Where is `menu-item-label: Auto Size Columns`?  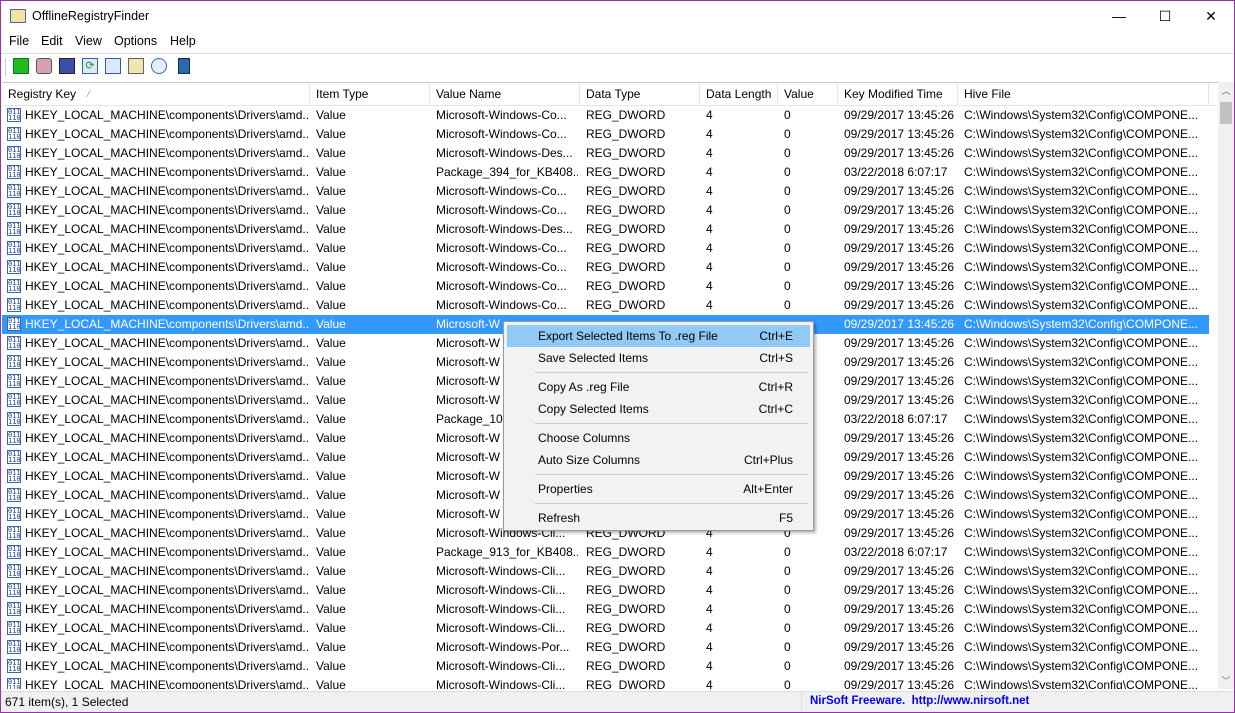
menu-item-label: Auto Size Columns is located at coordinates (589, 460).